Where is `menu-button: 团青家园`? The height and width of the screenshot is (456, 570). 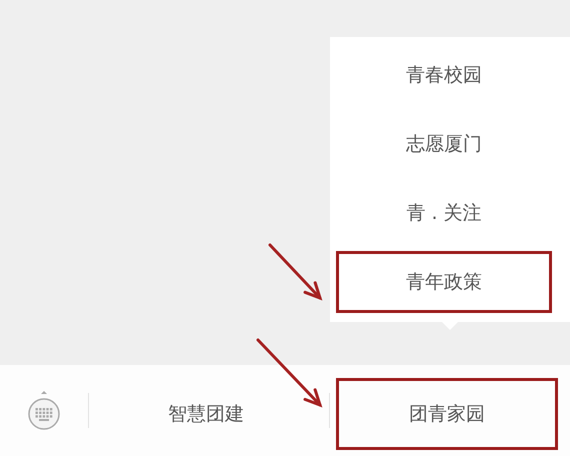 menu-button: 团青家园 is located at coordinates (447, 414).